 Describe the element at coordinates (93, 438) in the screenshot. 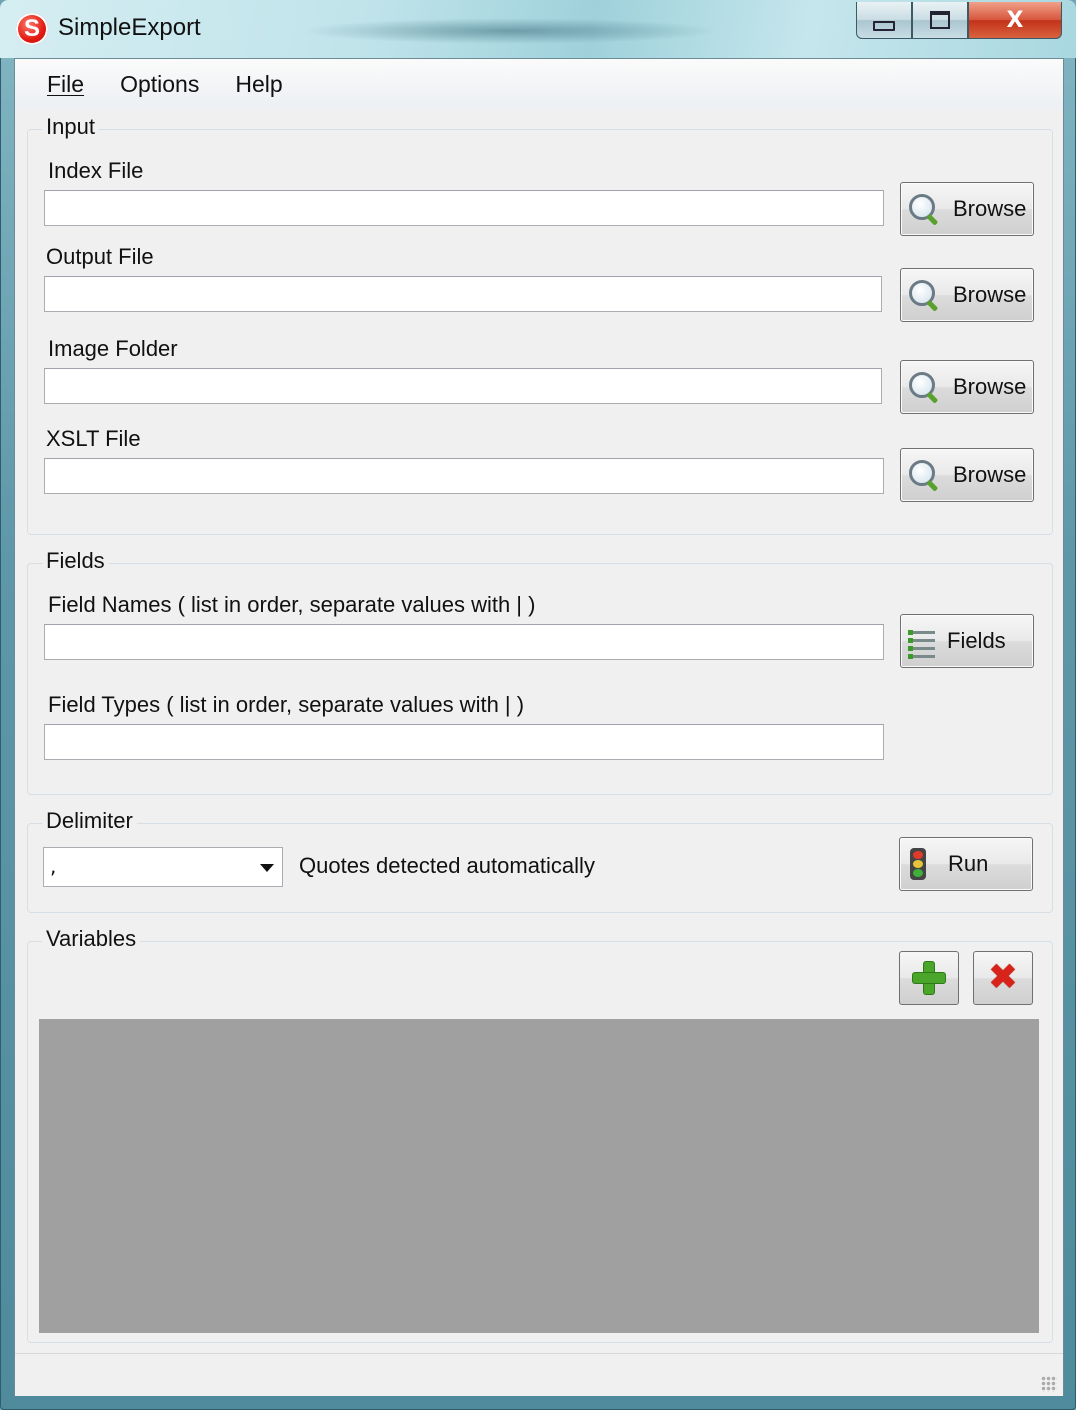

I see `xslt-file-label: XSLT File` at that location.